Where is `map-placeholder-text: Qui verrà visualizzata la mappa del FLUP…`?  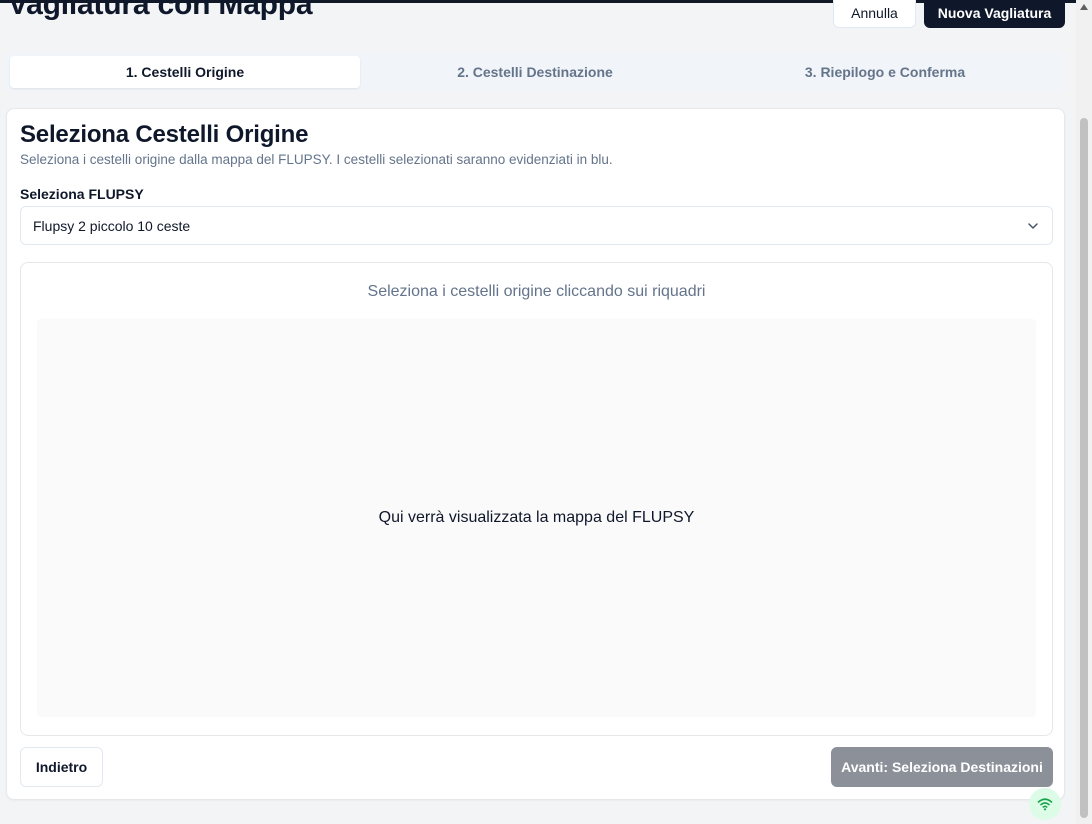 map-placeholder-text: Qui verrà visualizzata la mappa del FLUP… is located at coordinates (536, 517).